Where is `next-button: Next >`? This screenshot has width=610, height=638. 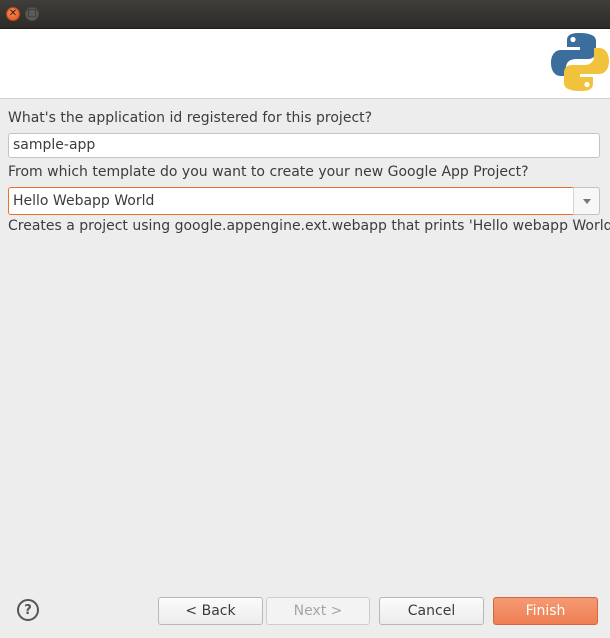
next-button: Next > is located at coordinates (318, 611).